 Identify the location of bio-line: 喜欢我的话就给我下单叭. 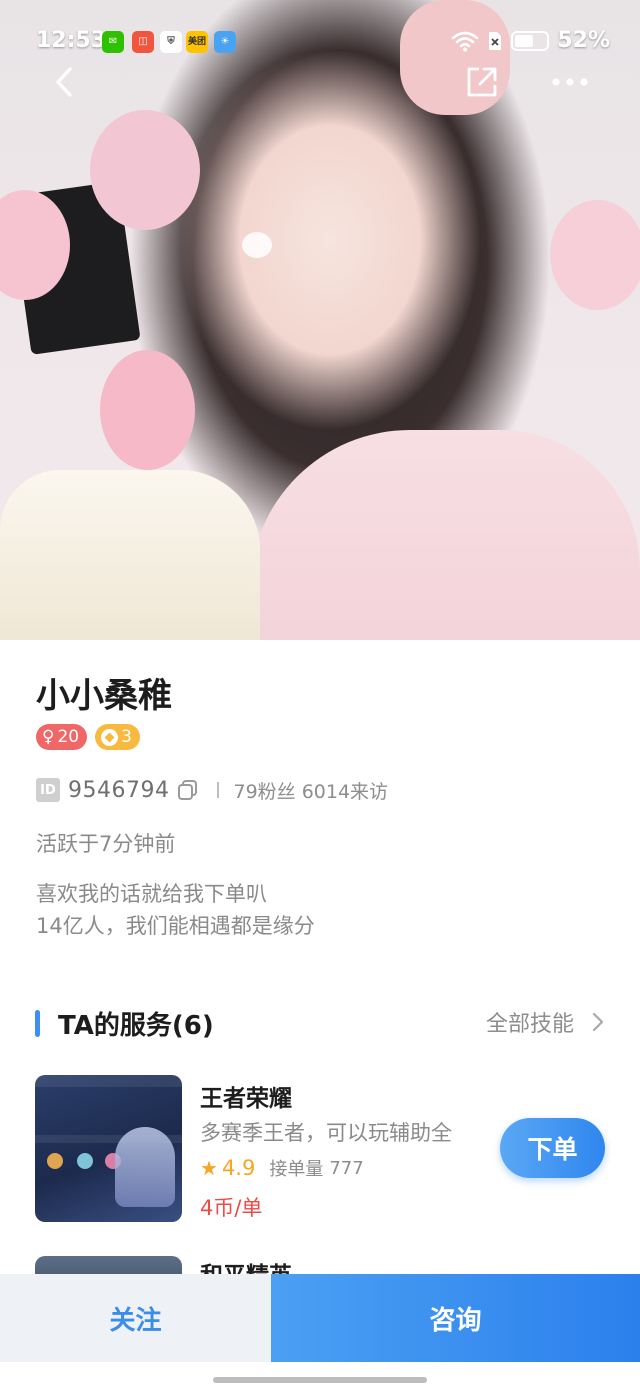
(151, 894).